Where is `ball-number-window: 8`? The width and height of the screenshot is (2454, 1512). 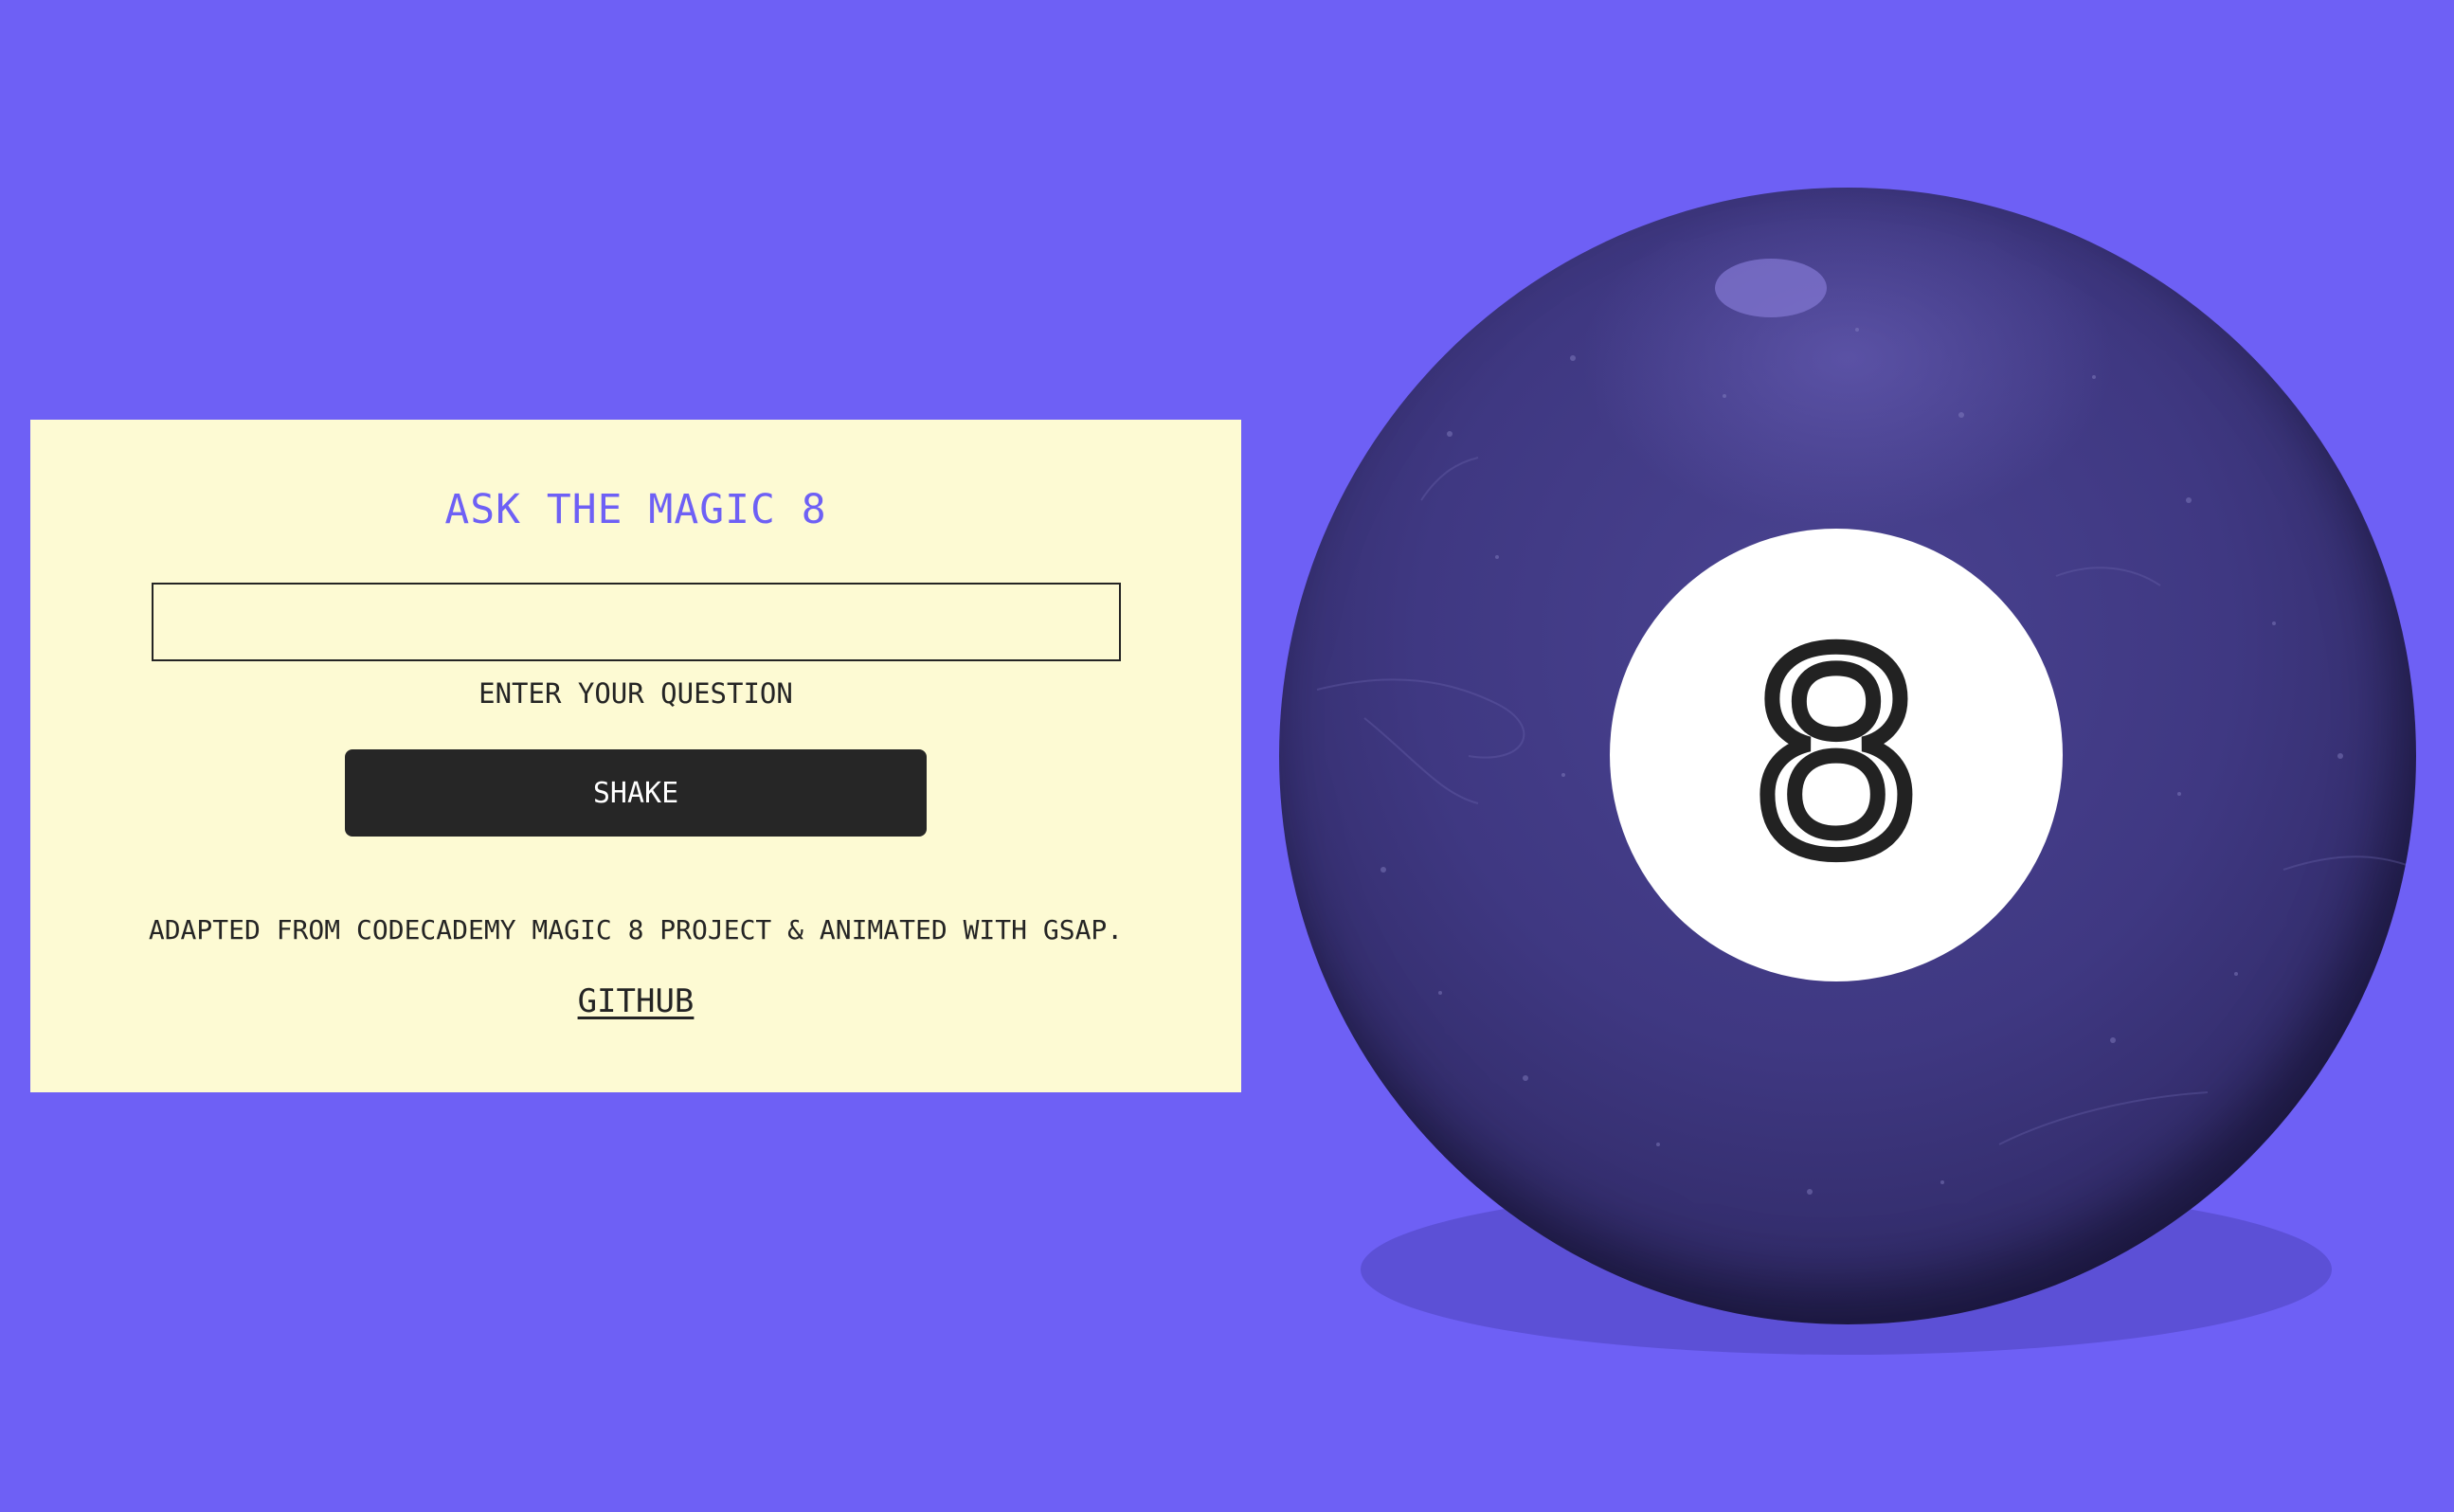 ball-number-window: 8 is located at coordinates (1836, 755).